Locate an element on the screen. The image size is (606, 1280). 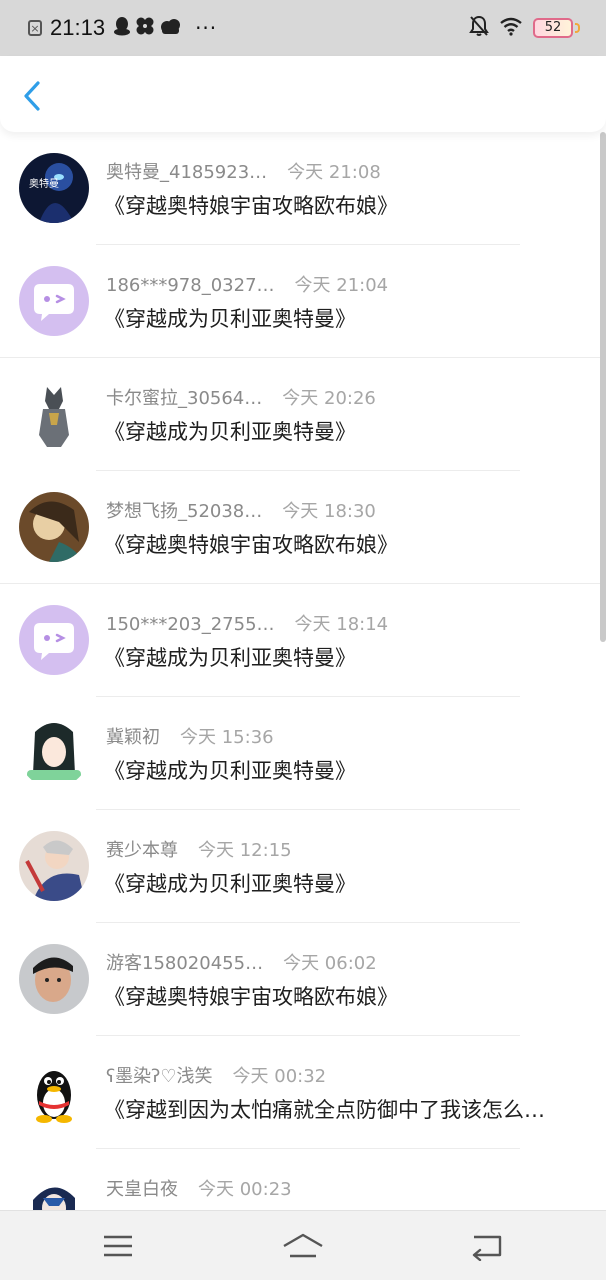
visitor-meta: 150***203_2755… 今天 18:14 is located at coordinates (247, 623).